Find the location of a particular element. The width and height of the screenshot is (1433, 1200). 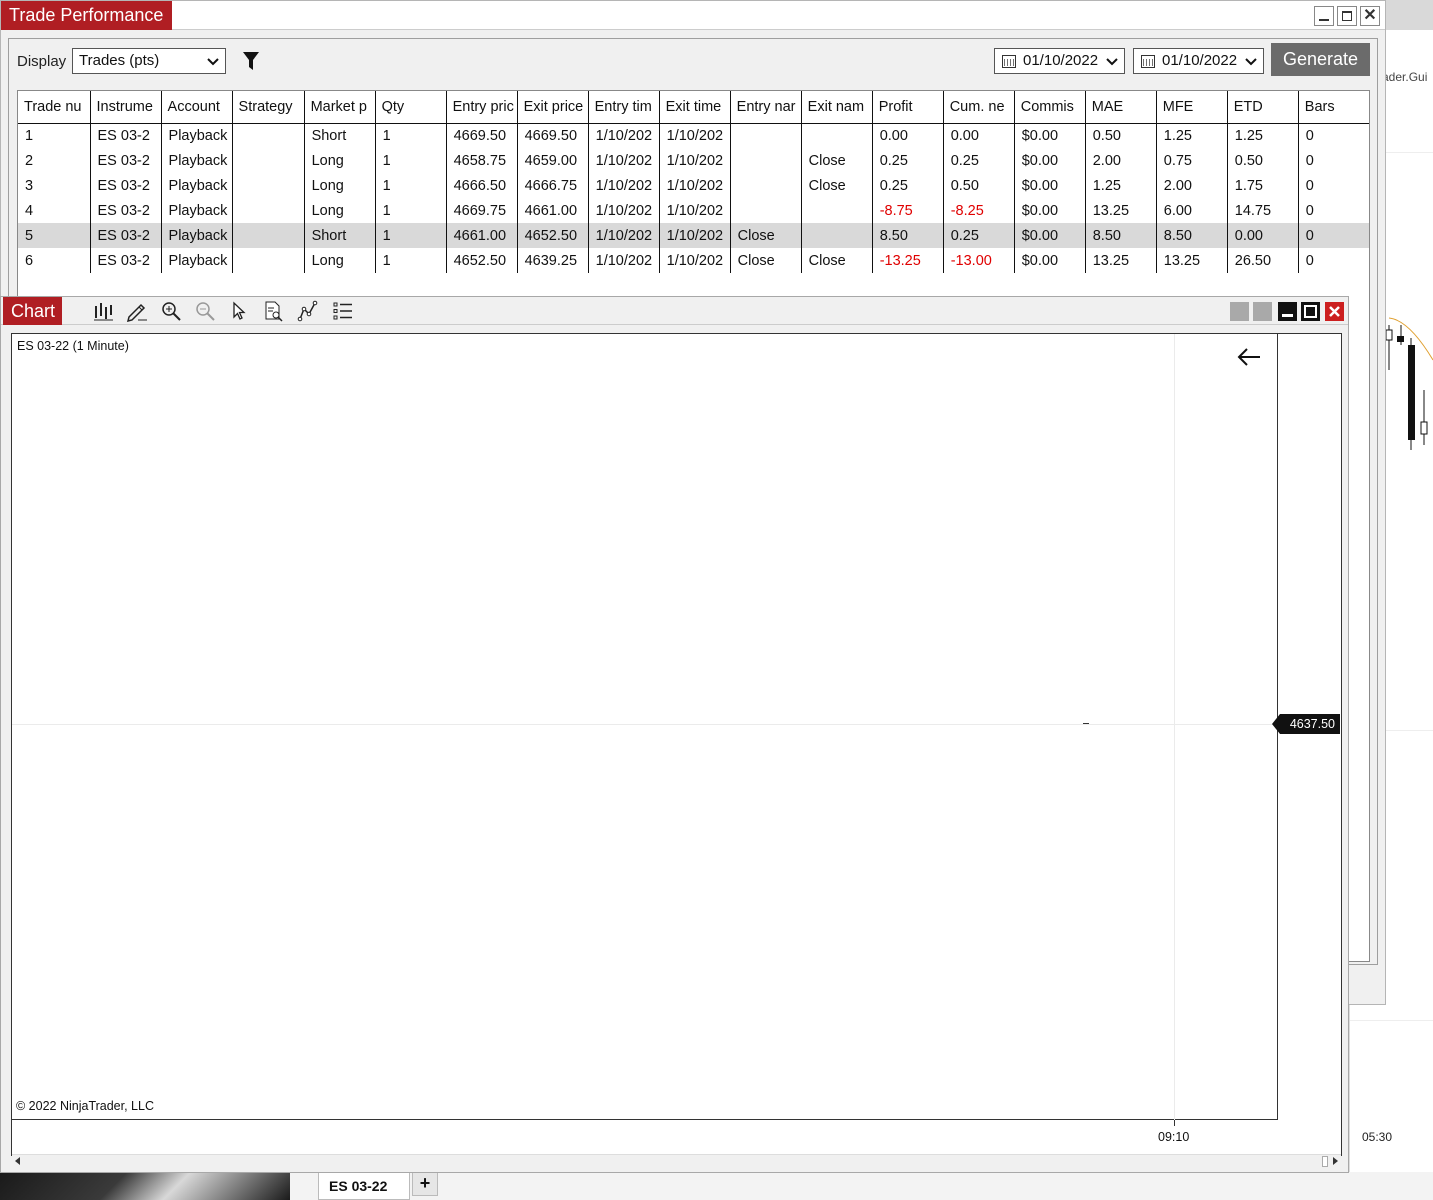

date-to-picker: 01/10/2022 is located at coordinates (1198, 61).